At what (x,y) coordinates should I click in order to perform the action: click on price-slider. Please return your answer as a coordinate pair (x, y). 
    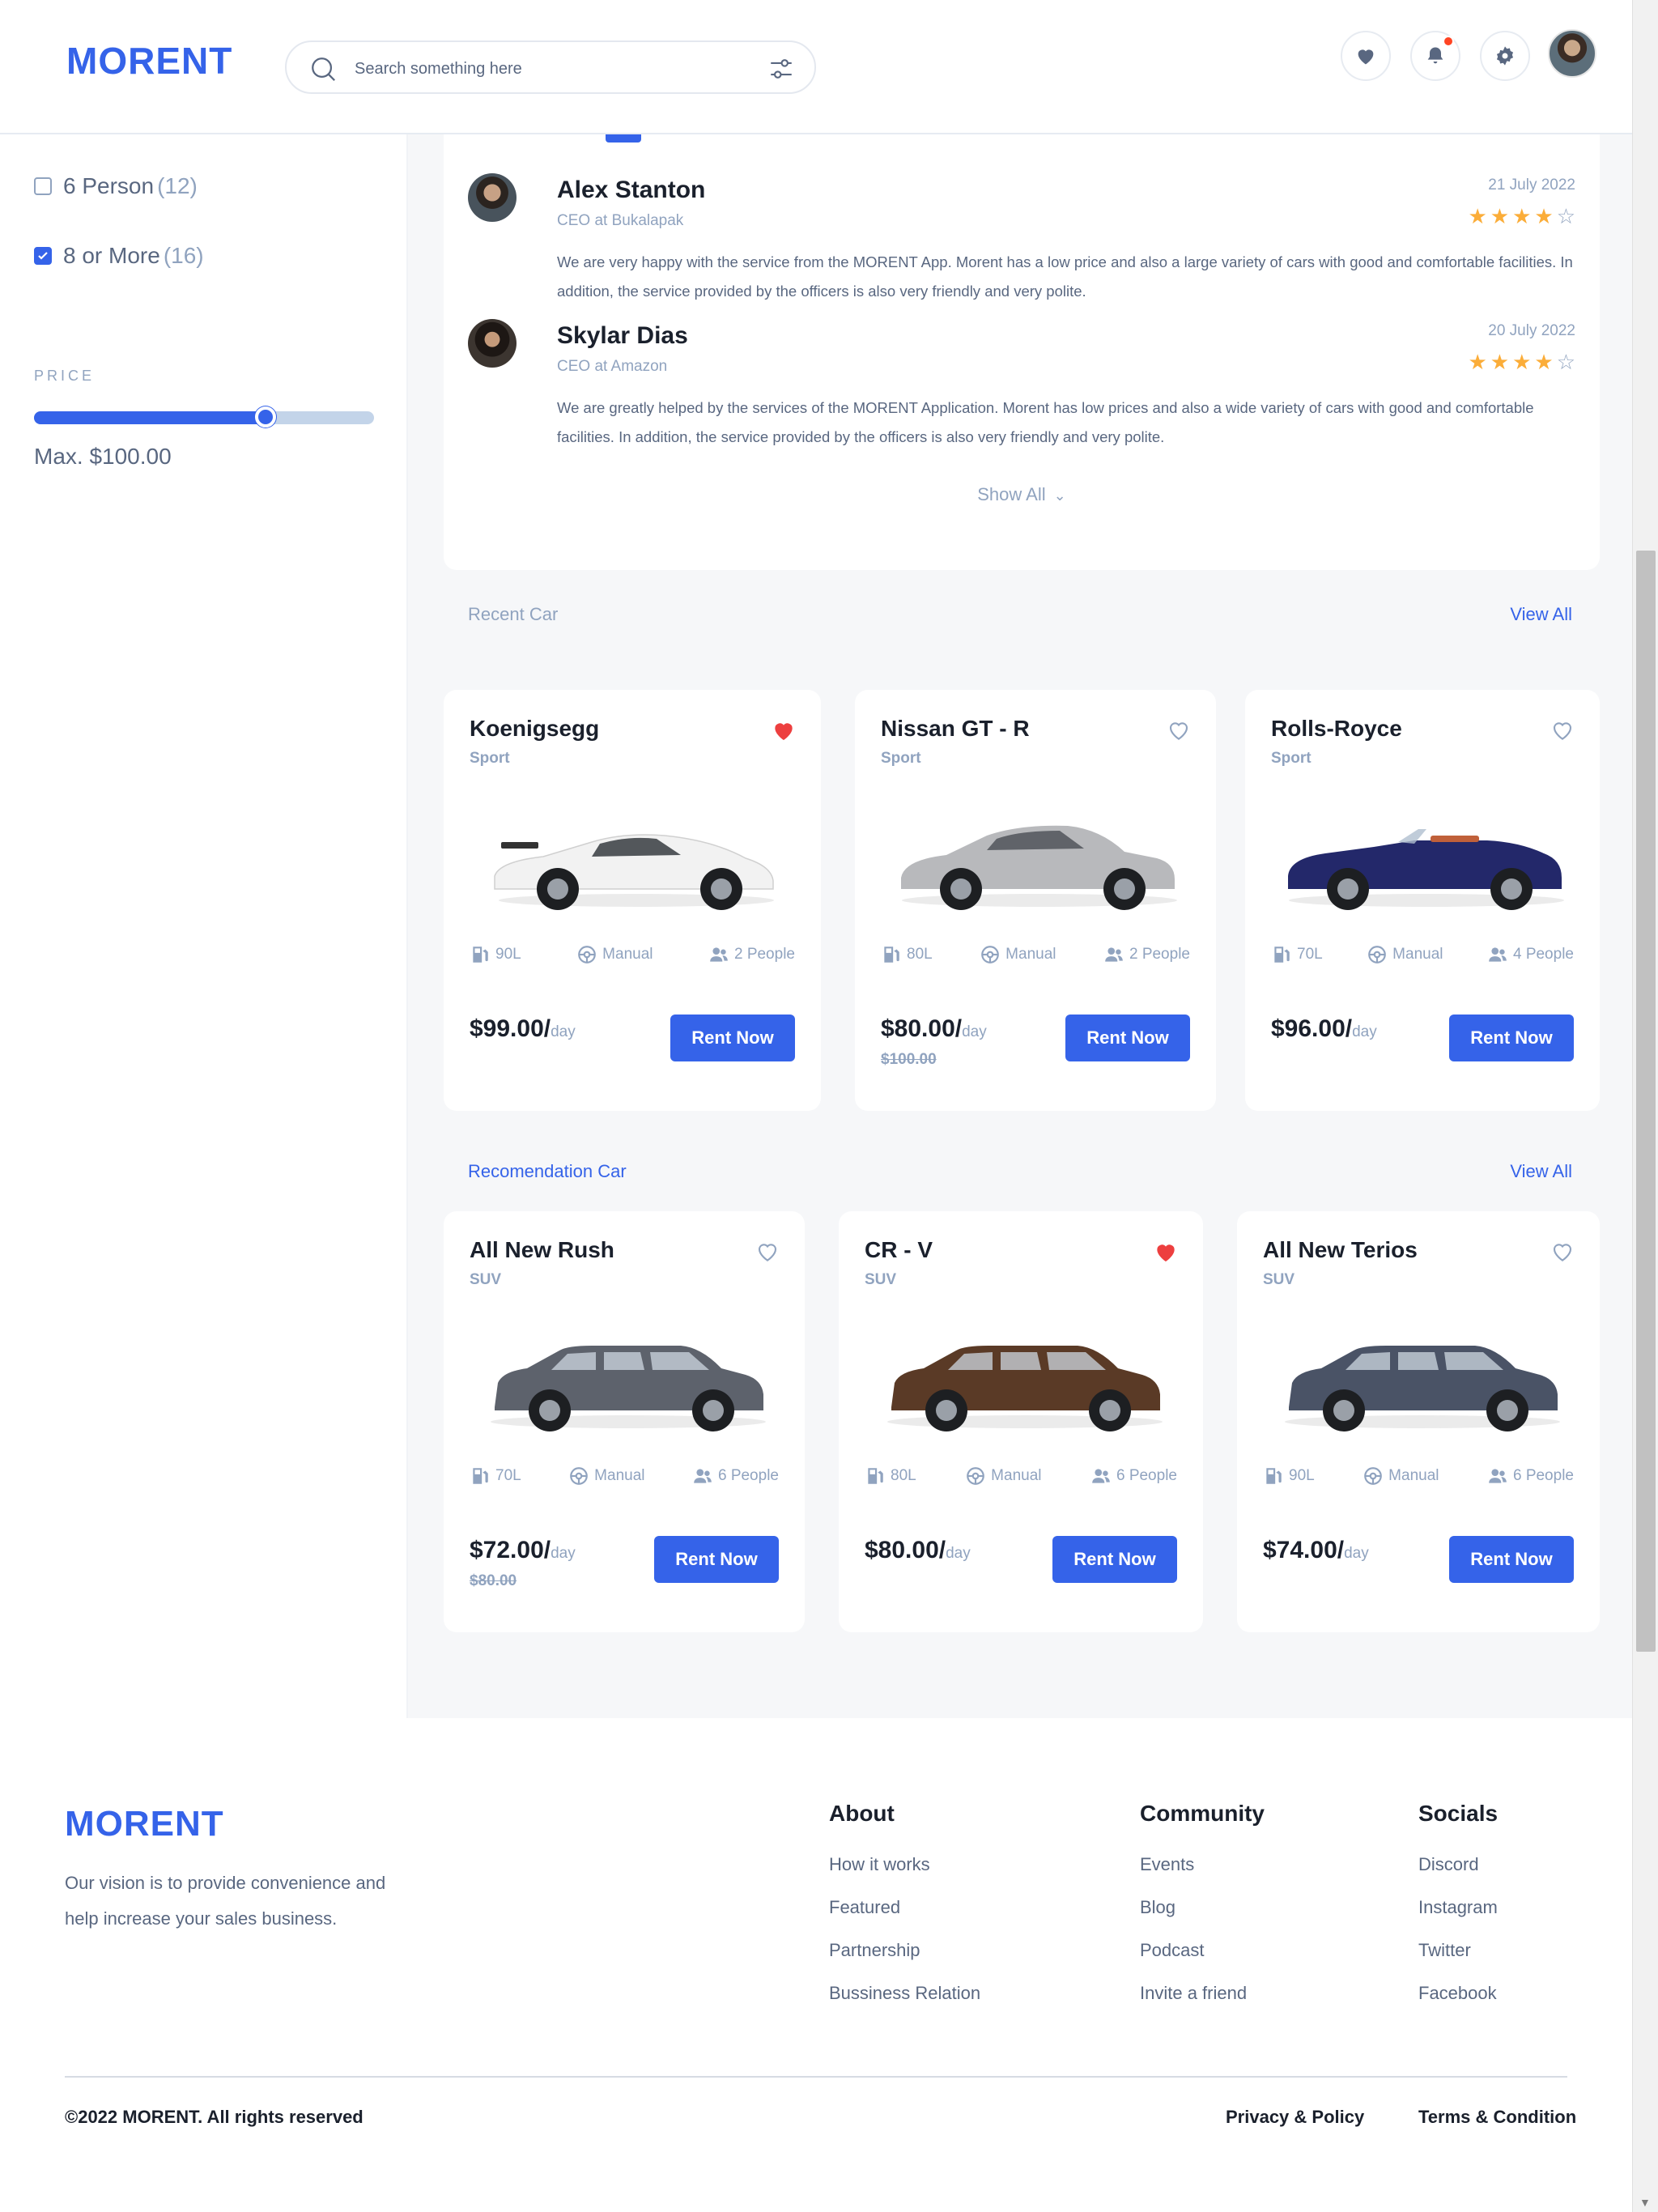
    Looking at the image, I should click on (204, 417).